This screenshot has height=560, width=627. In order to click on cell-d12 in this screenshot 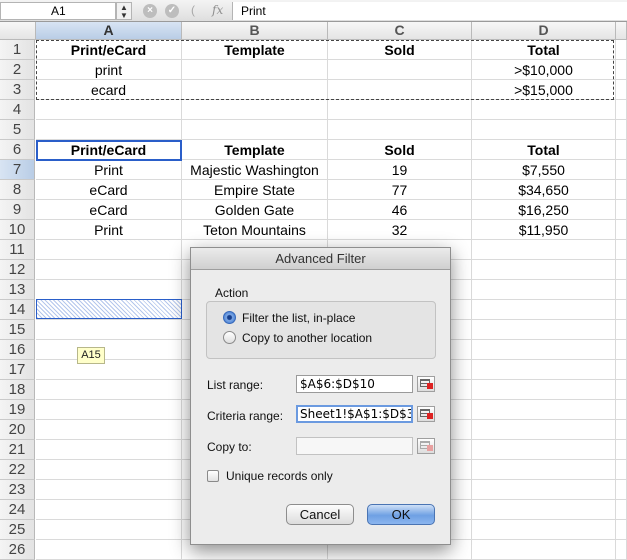, I will do `click(544, 270)`.